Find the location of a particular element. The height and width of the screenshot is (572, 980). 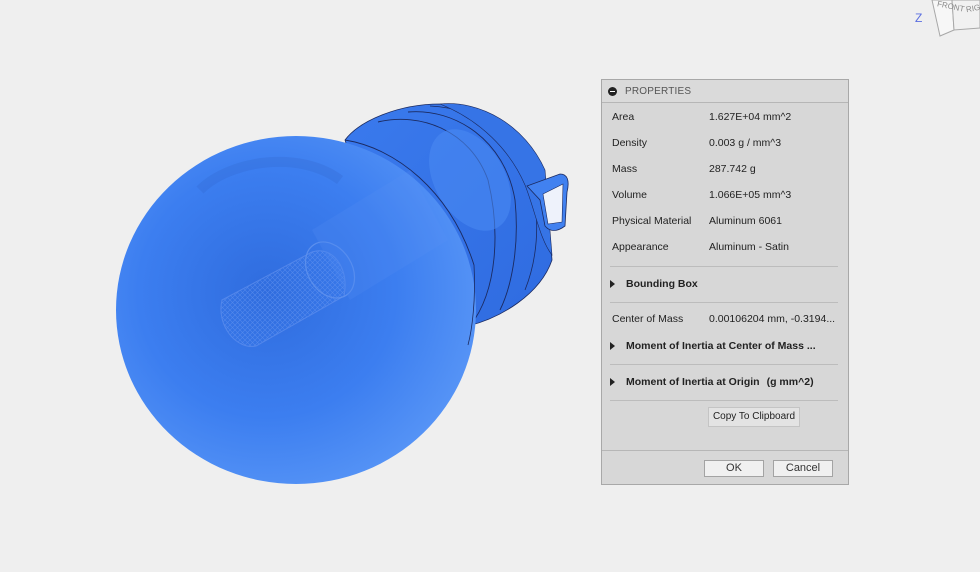

property-label: Mass is located at coordinates (625, 169).